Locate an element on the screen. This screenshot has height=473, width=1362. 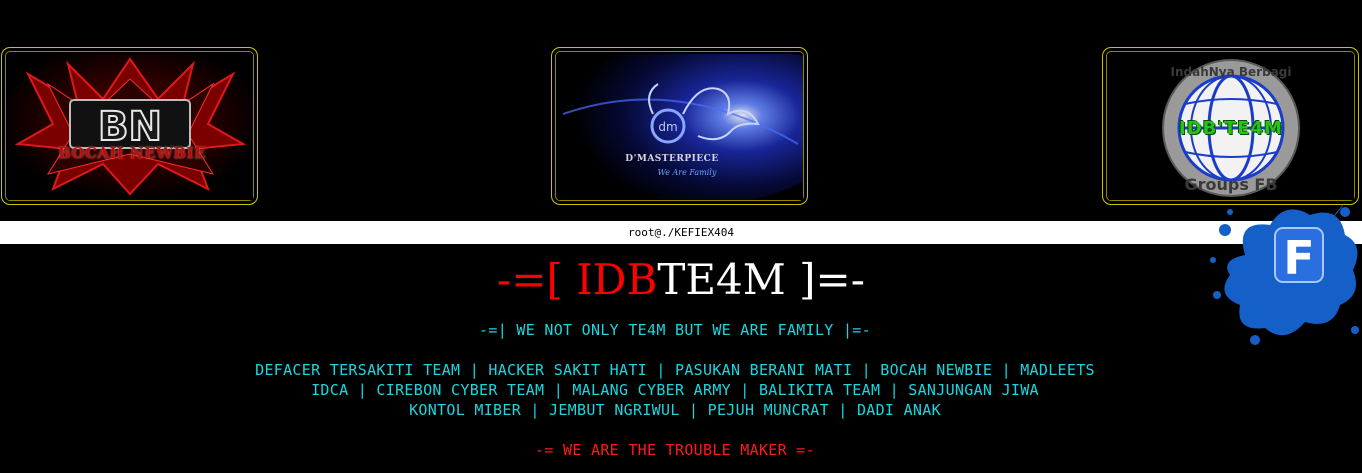
dragon-icon: dm is located at coordinates (680, 127).